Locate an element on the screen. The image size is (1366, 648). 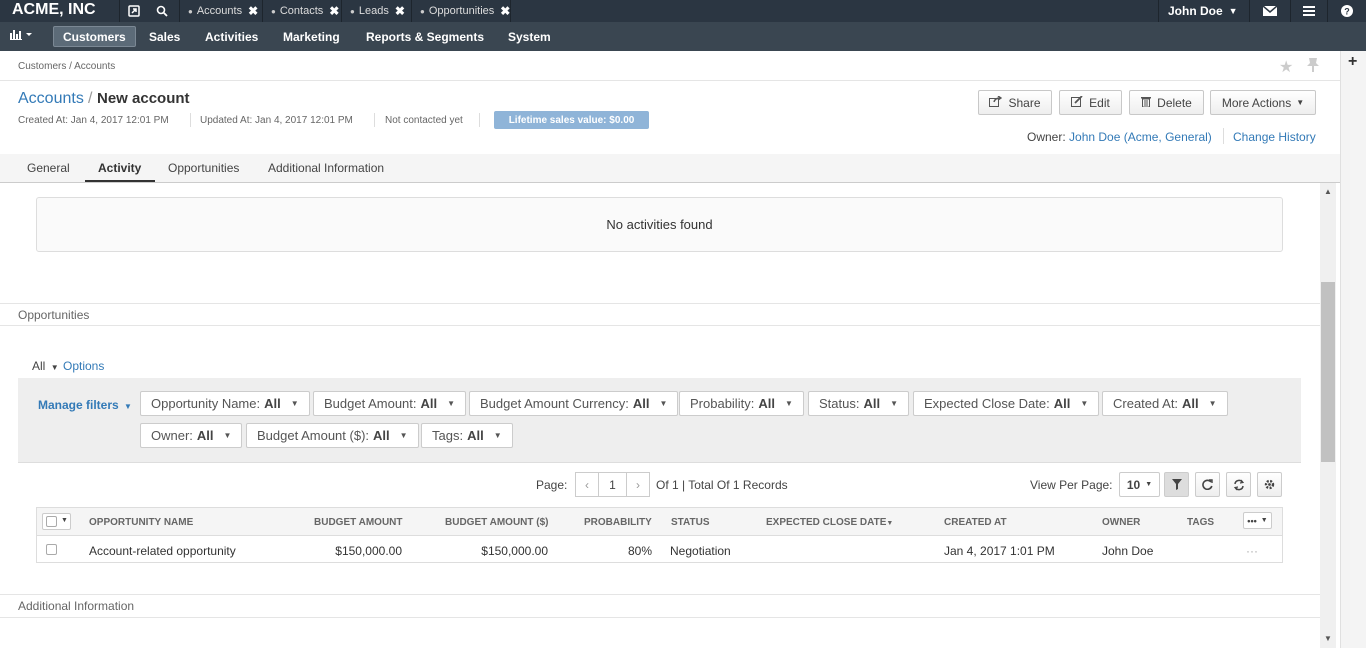
select-all-dropdown: ▼ is located at coordinates (56, 521).